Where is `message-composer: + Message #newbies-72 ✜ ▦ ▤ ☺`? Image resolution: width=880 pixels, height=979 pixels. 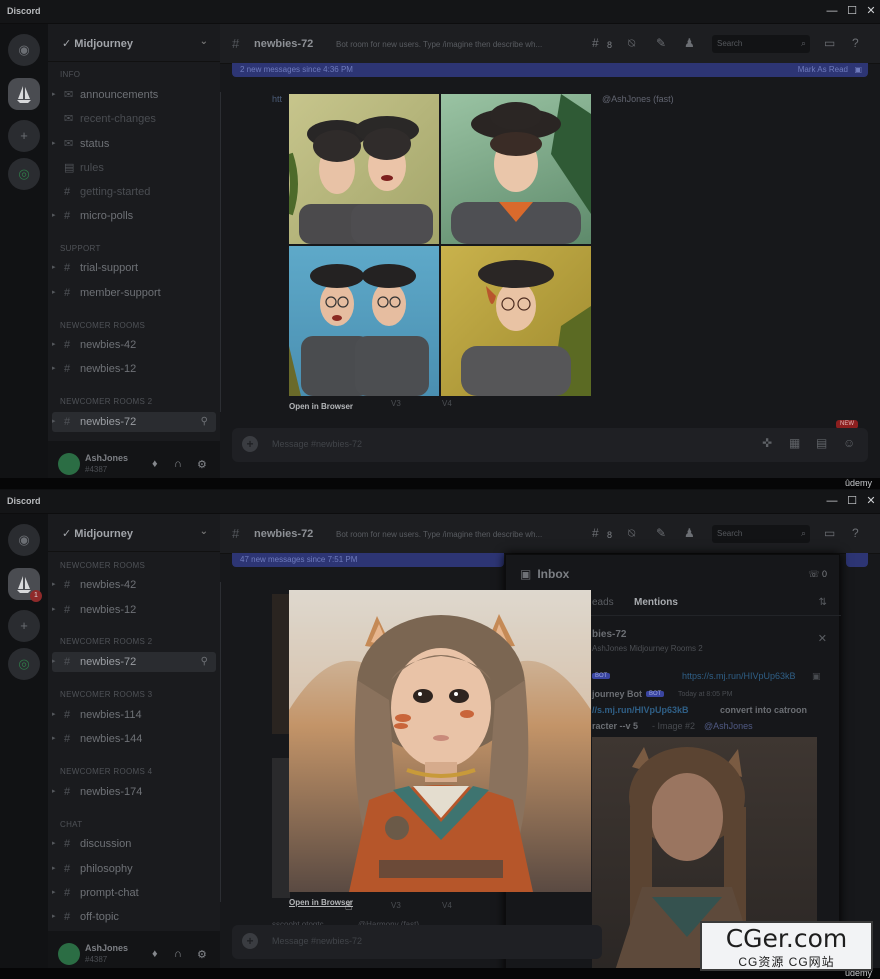 message-composer: + Message #newbies-72 ✜ ▦ ▤ ☺ is located at coordinates (550, 445).